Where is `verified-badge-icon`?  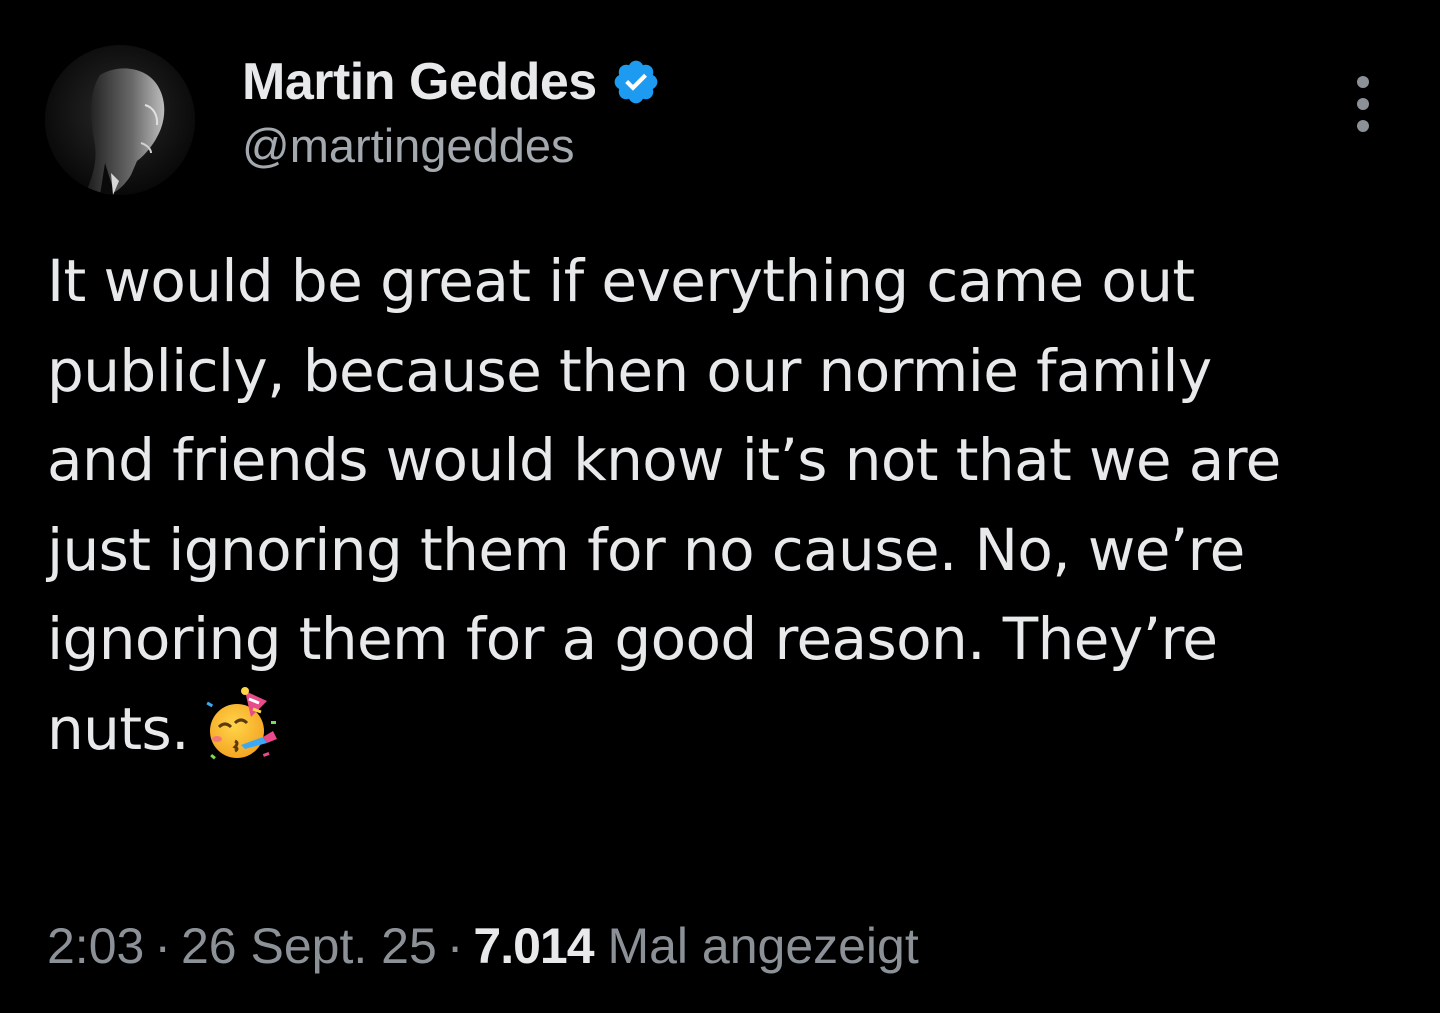 verified-badge-icon is located at coordinates (636, 82).